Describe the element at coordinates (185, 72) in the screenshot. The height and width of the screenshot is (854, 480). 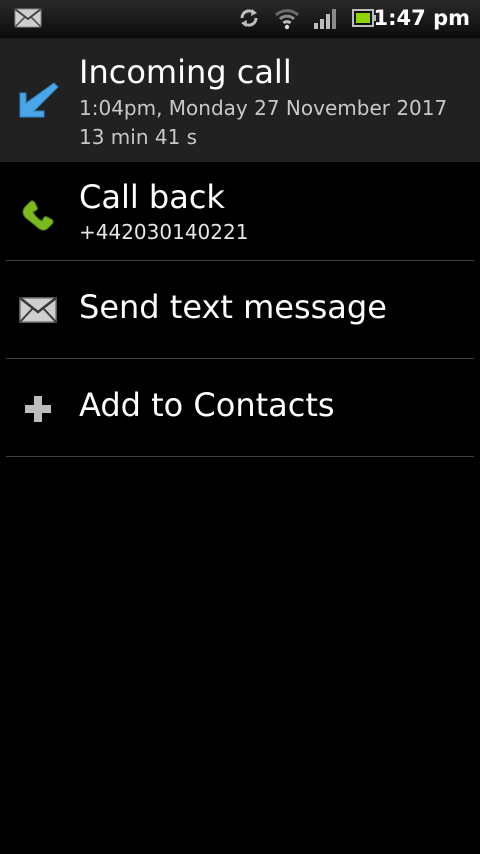
I see `call-type-title: Incoming call` at that location.